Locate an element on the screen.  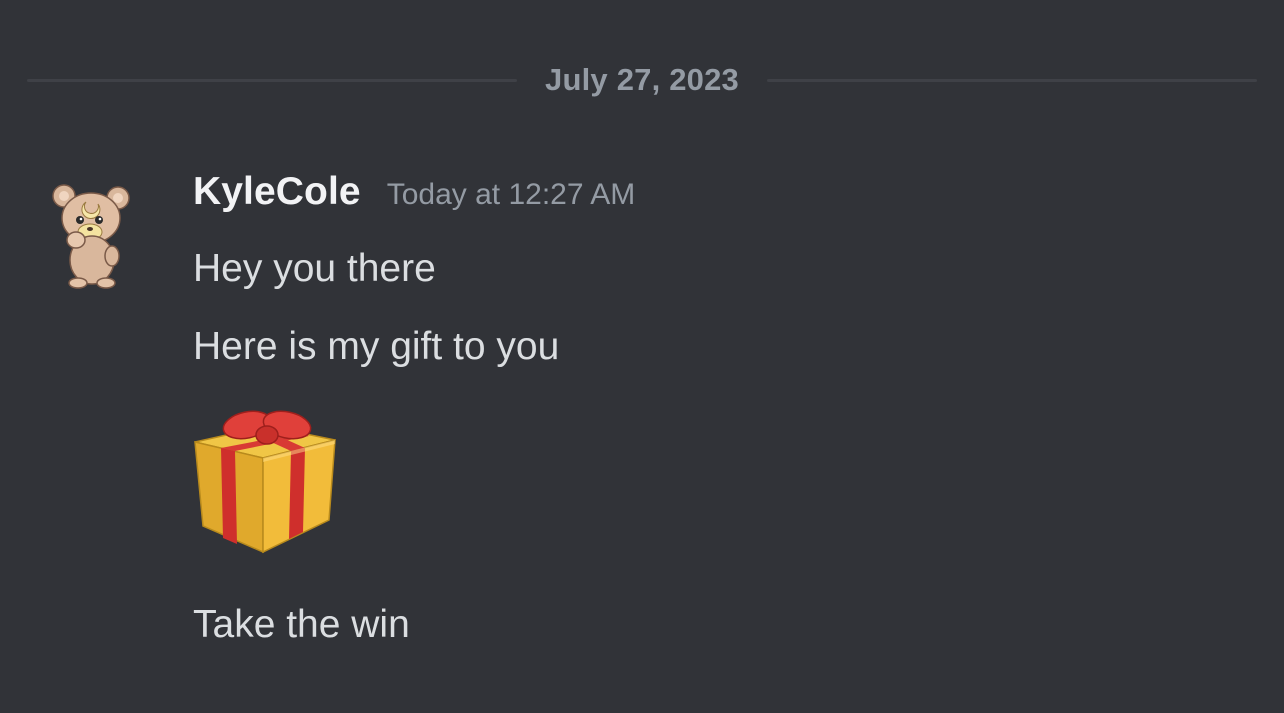
divider-line-left is located at coordinates (272, 80).